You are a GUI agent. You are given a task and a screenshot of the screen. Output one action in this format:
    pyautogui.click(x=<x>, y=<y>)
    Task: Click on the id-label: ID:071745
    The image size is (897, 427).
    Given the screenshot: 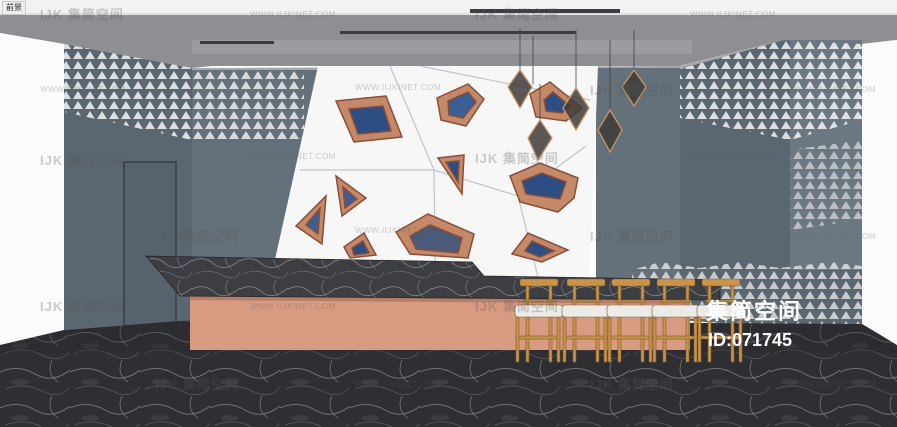 What is the action you would take?
    pyautogui.click(x=750, y=340)
    